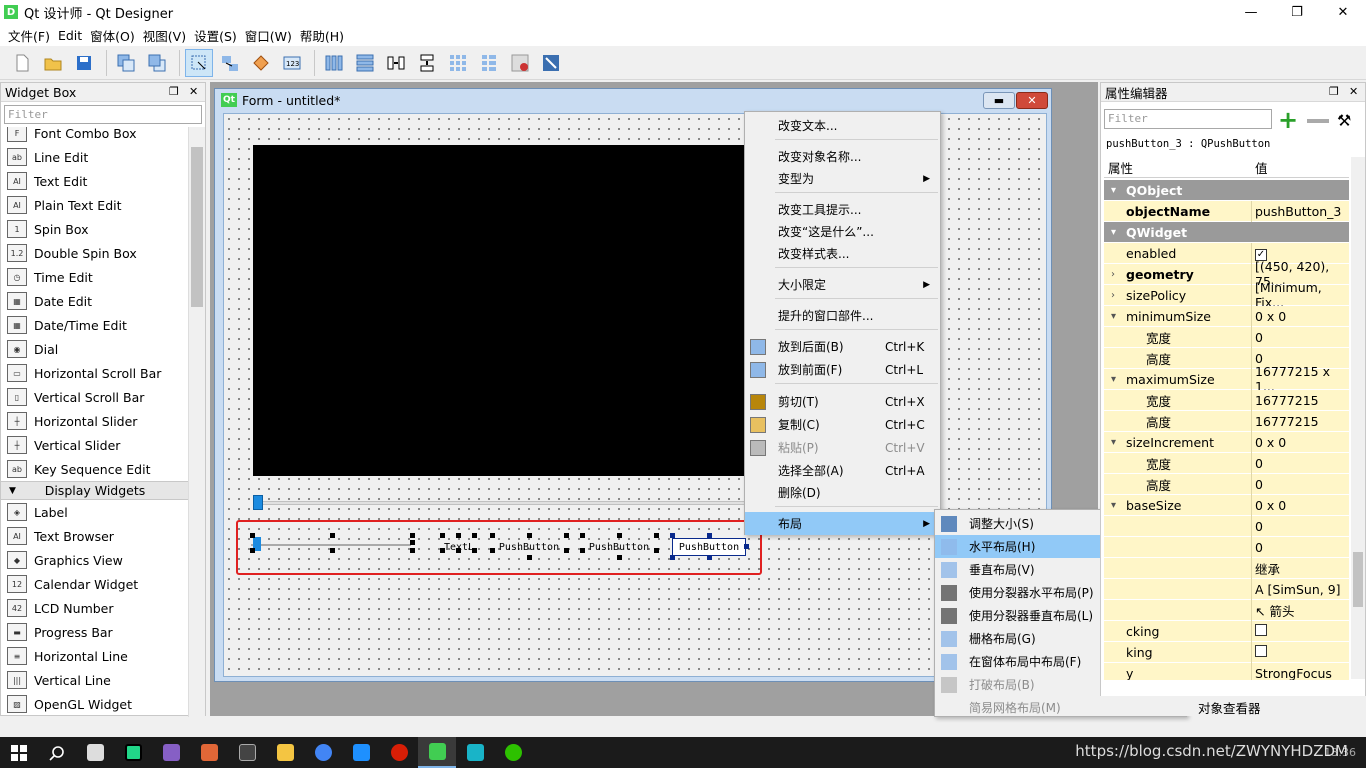 This screenshot has width=1366, height=768. Describe the element at coordinates (520, 63) in the screenshot. I see `break-layout-icon` at that location.